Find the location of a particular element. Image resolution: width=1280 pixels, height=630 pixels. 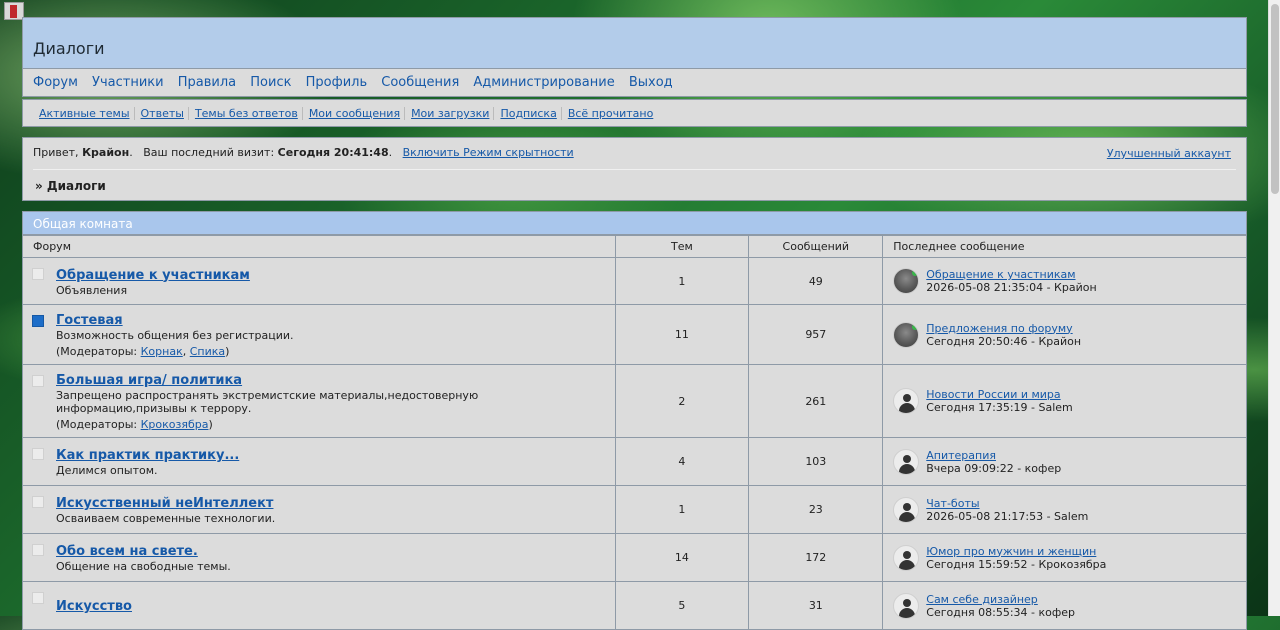

moderator-link: Корнак is located at coordinates (162, 351).